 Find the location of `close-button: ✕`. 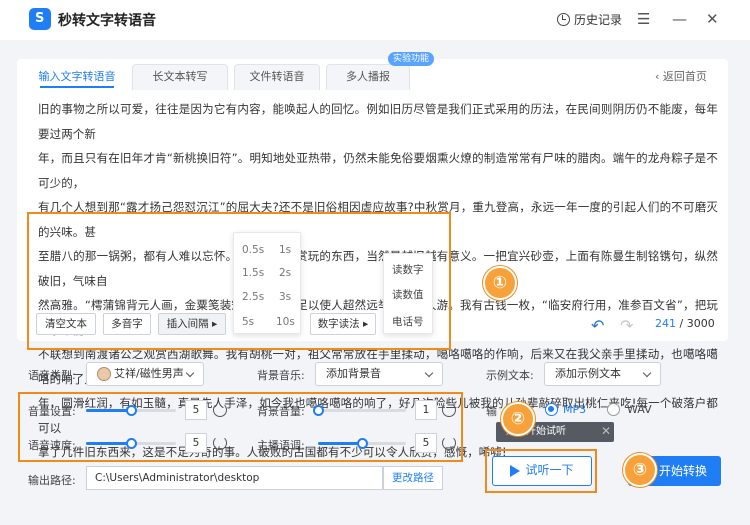

close-button: ✕ is located at coordinates (712, 19).